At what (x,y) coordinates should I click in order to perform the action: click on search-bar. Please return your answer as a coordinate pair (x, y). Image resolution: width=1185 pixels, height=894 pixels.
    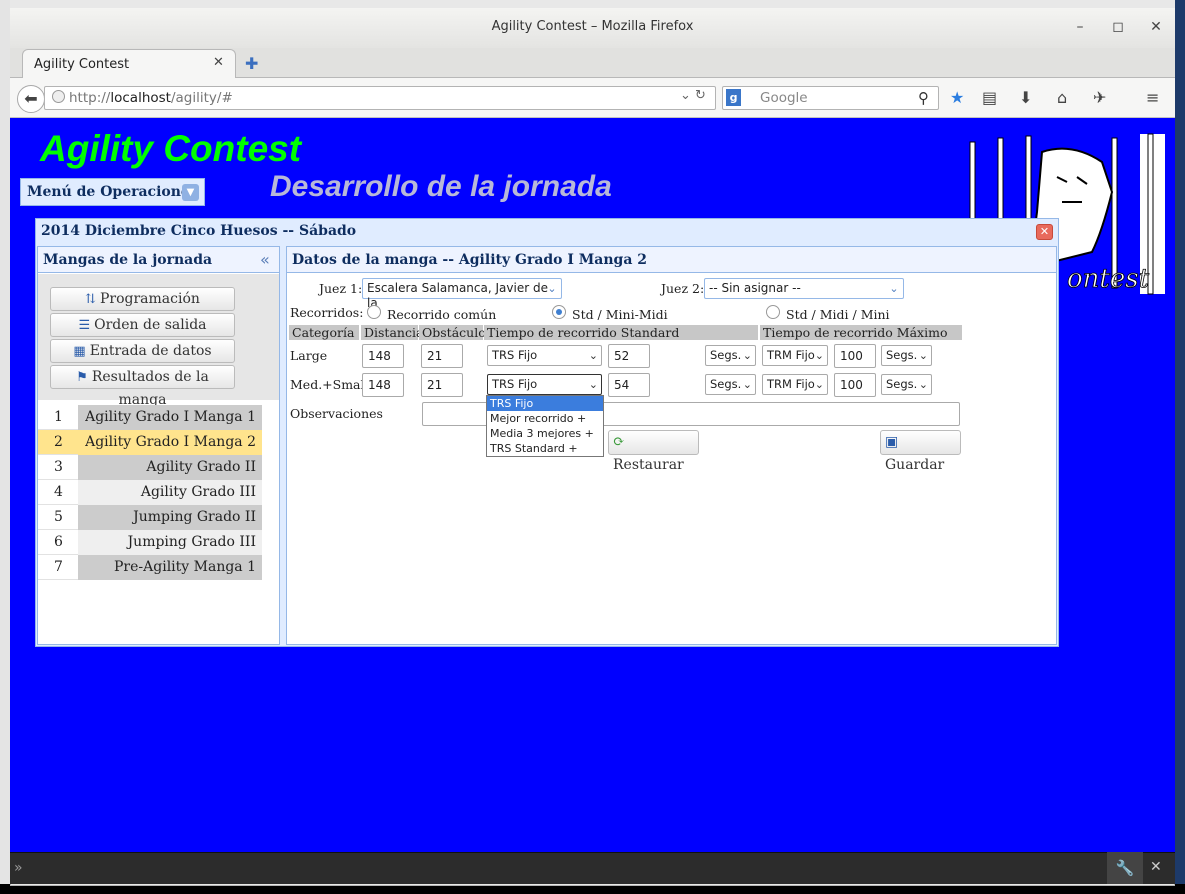
    Looking at the image, I should click on (830, 98).